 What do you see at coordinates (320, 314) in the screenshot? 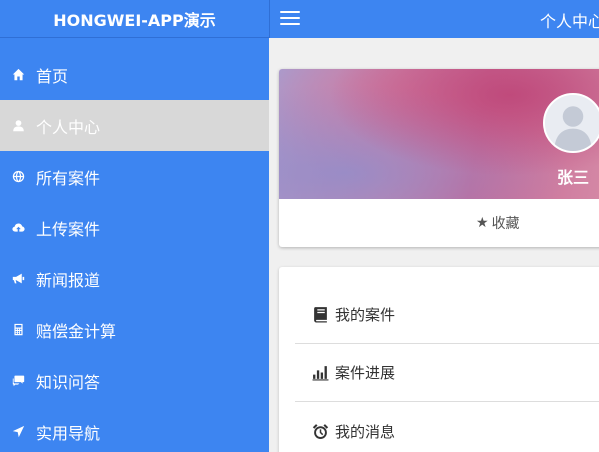
I see `book-icon` at bounding box center [320, 314].